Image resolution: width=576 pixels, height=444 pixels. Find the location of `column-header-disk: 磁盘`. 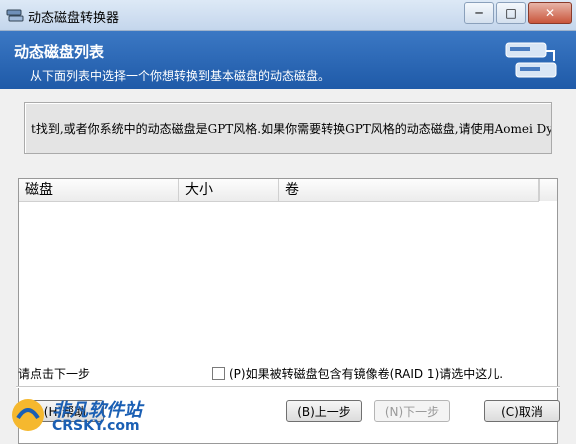

column-header-disk: 磁盘 is located at coordinates (99, 190).